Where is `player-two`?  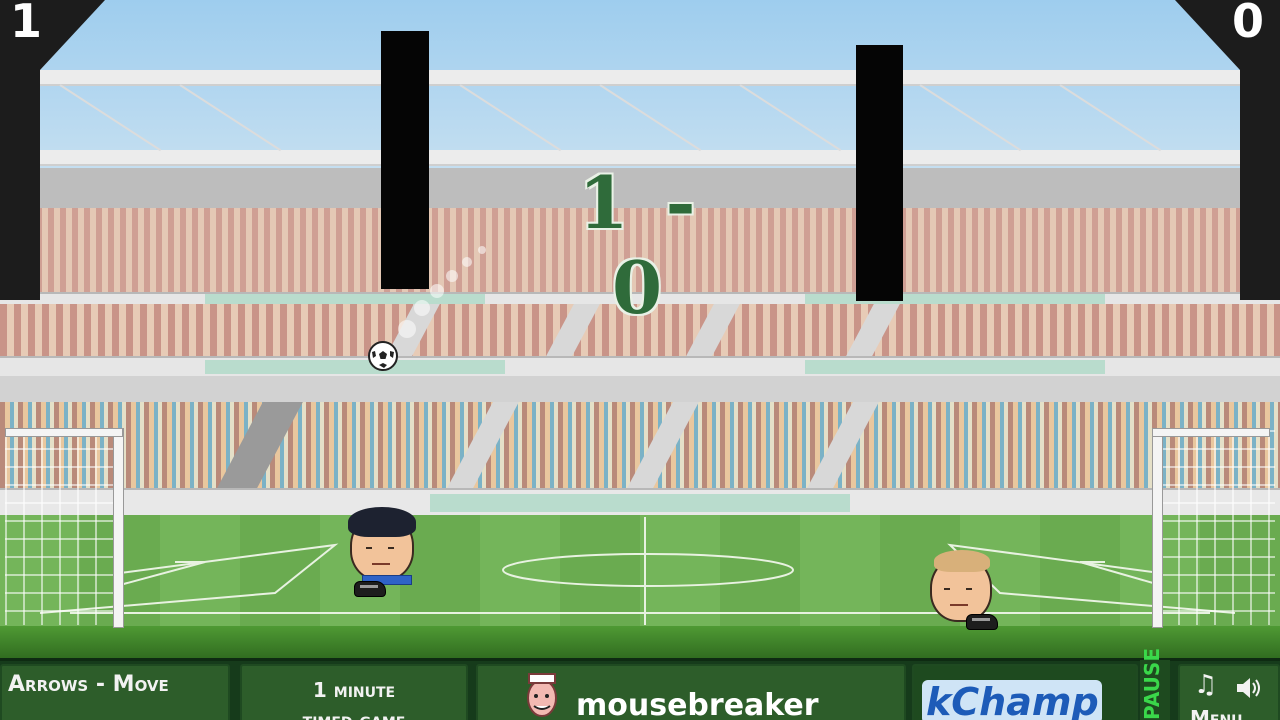 player-two is located at coordinates (963, 595).